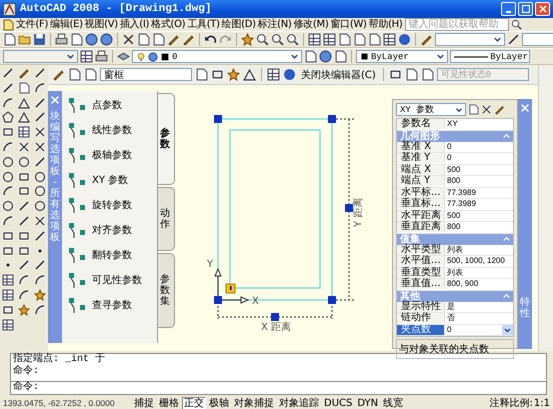 The height and width of the screenshot is (409, 553). What do you see at coordinates (141, 57) in the screenshot?
I see `bulb-icon` at bounding box center [141, 57].